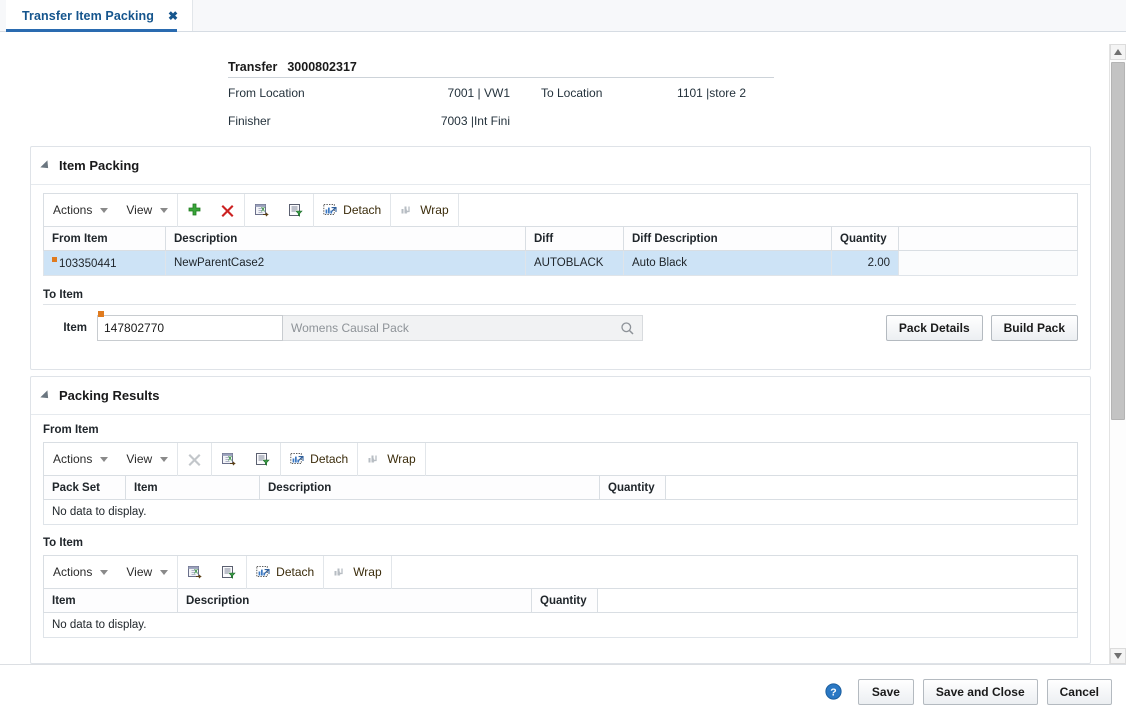 This screenshot has width=1126, height=718. What do you see at coordinates (727, 238) in the screenshot?
I see `column-header-diff-description: Diff Description` at bounding box center [727, 238].